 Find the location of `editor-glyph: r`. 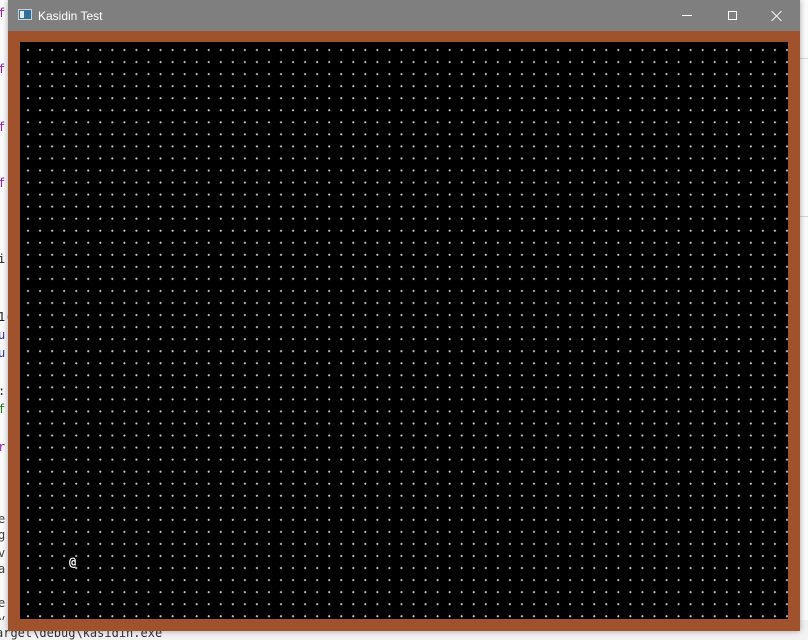

editor-glyph: r is located at coordinates (3, 447).